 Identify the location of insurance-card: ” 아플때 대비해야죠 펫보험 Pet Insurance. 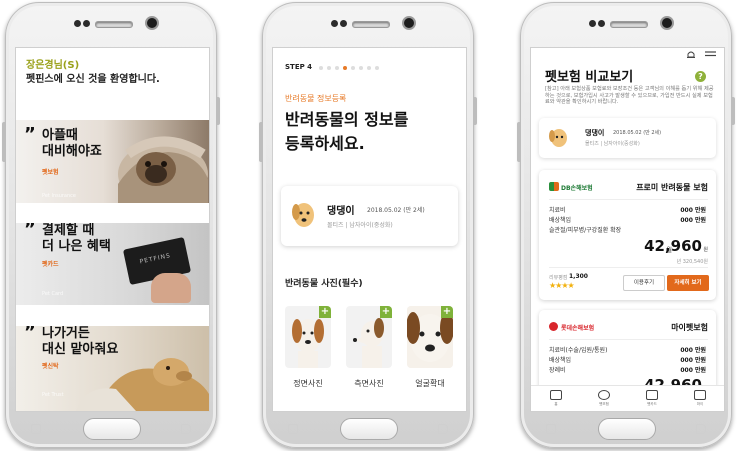
(112, 161).